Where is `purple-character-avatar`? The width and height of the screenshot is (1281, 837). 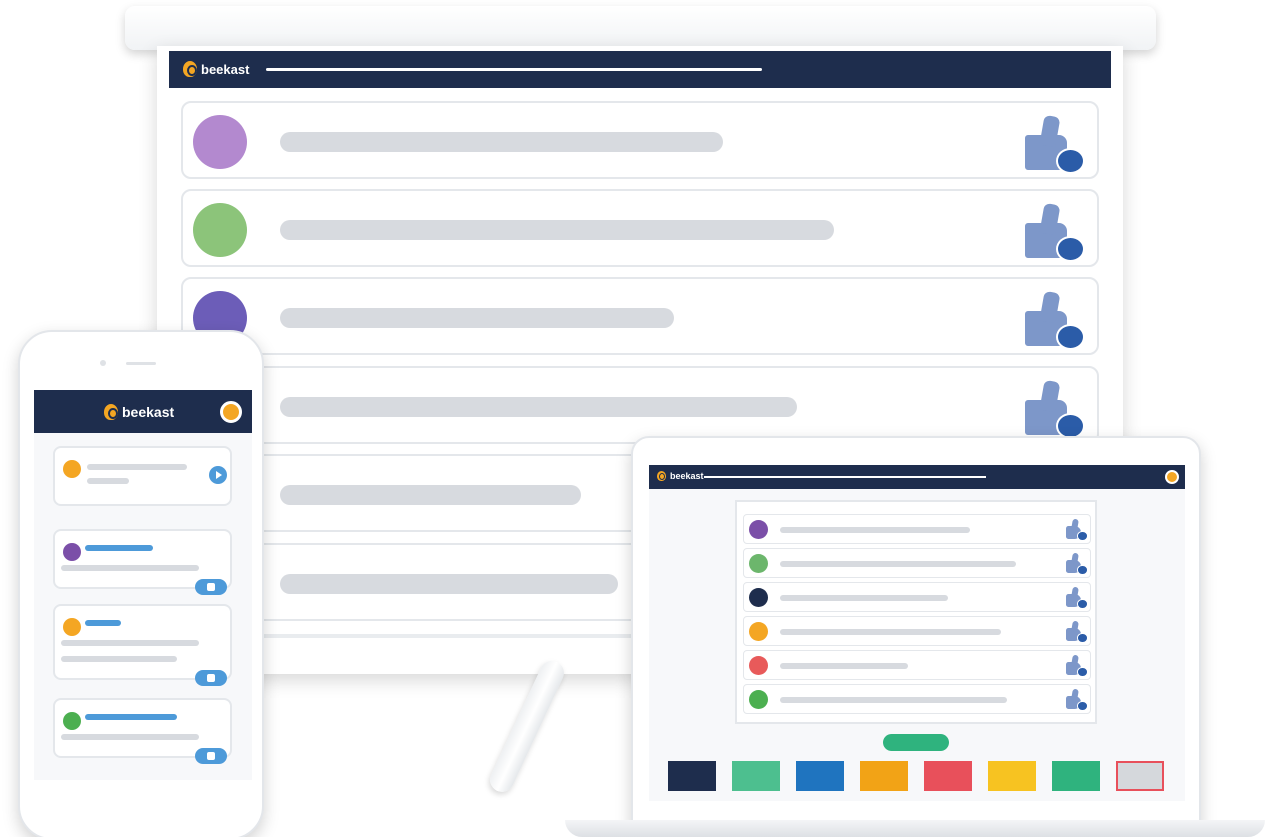 purple-character-avatar is located at coordinates (220, 142).